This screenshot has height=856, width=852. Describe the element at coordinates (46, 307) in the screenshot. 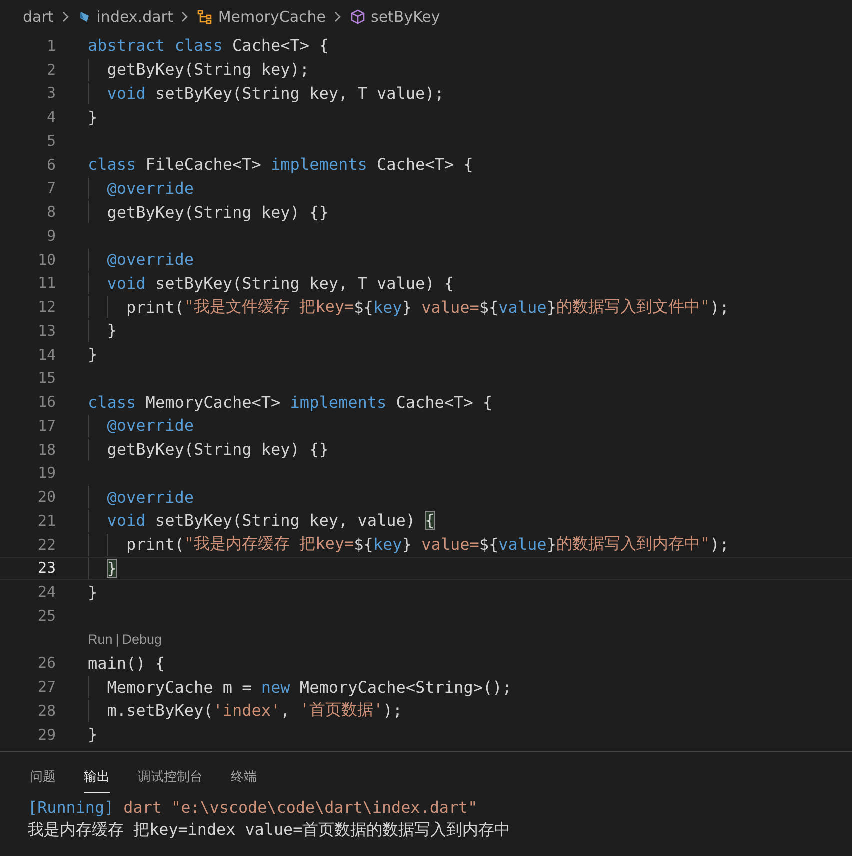

I see `line-number: 12` at that location.